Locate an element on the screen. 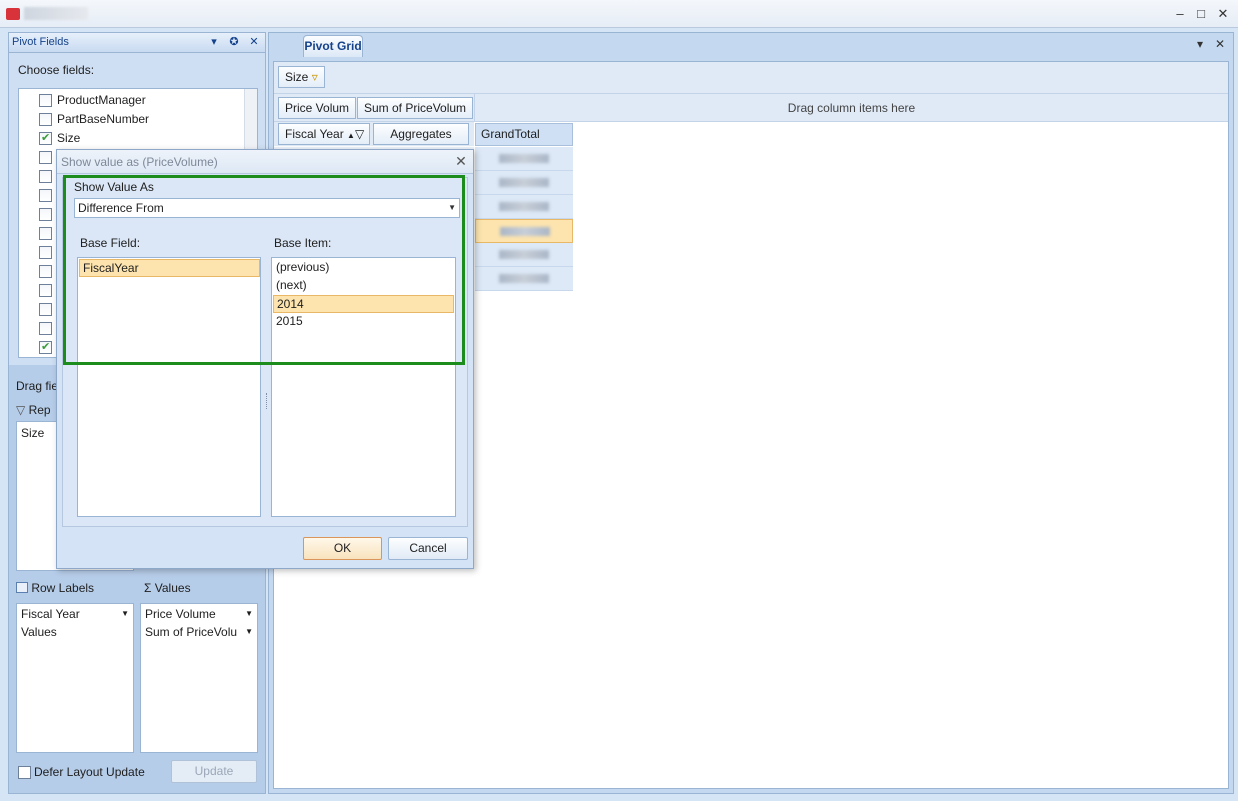 This screenshot has width=1238, height=801. ok-button: OK is located at coordinates (342, 548).